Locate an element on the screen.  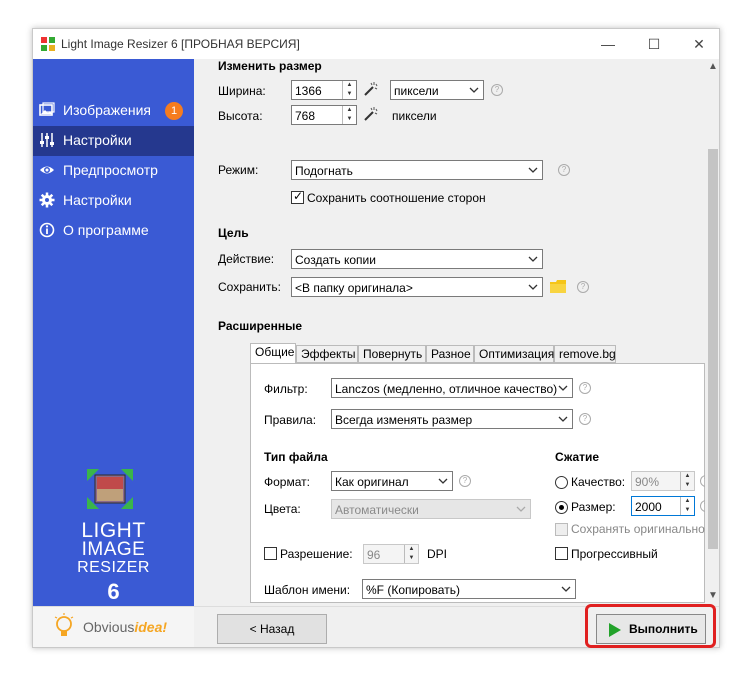
scrollbar-thumb is located at coordinates (713, 349).